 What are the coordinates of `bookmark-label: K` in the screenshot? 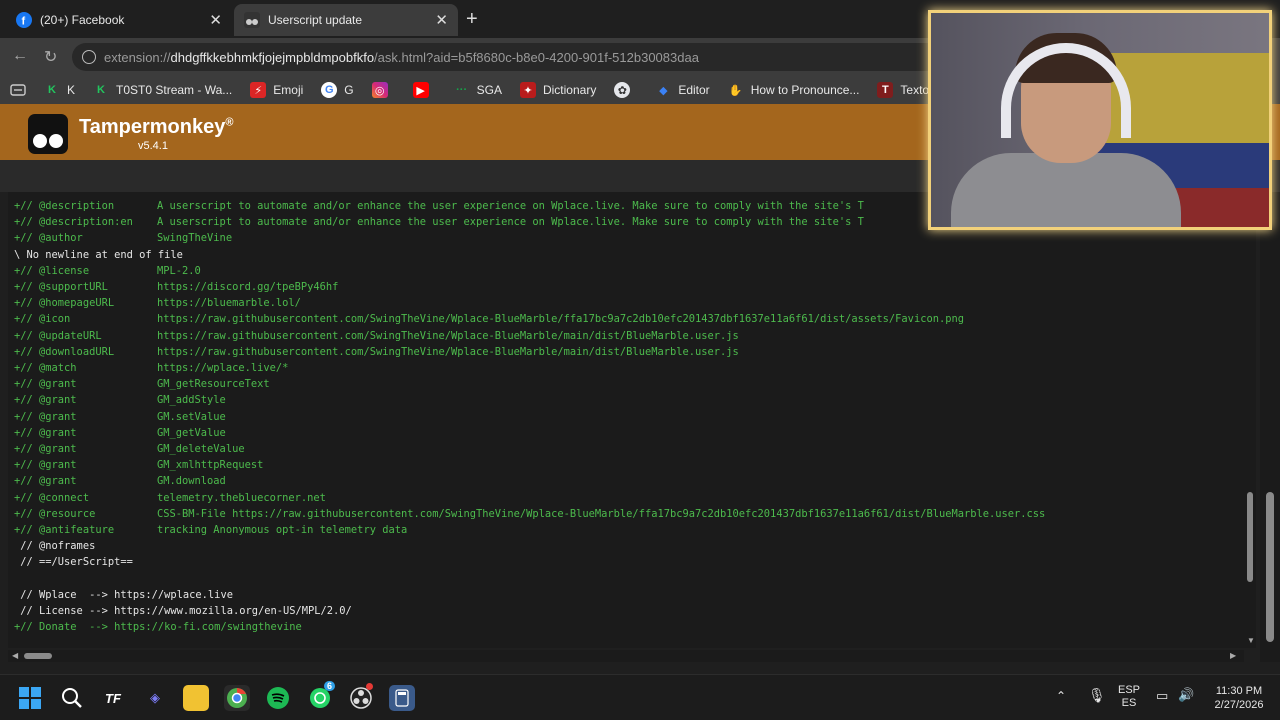 It's located at (71, 90).